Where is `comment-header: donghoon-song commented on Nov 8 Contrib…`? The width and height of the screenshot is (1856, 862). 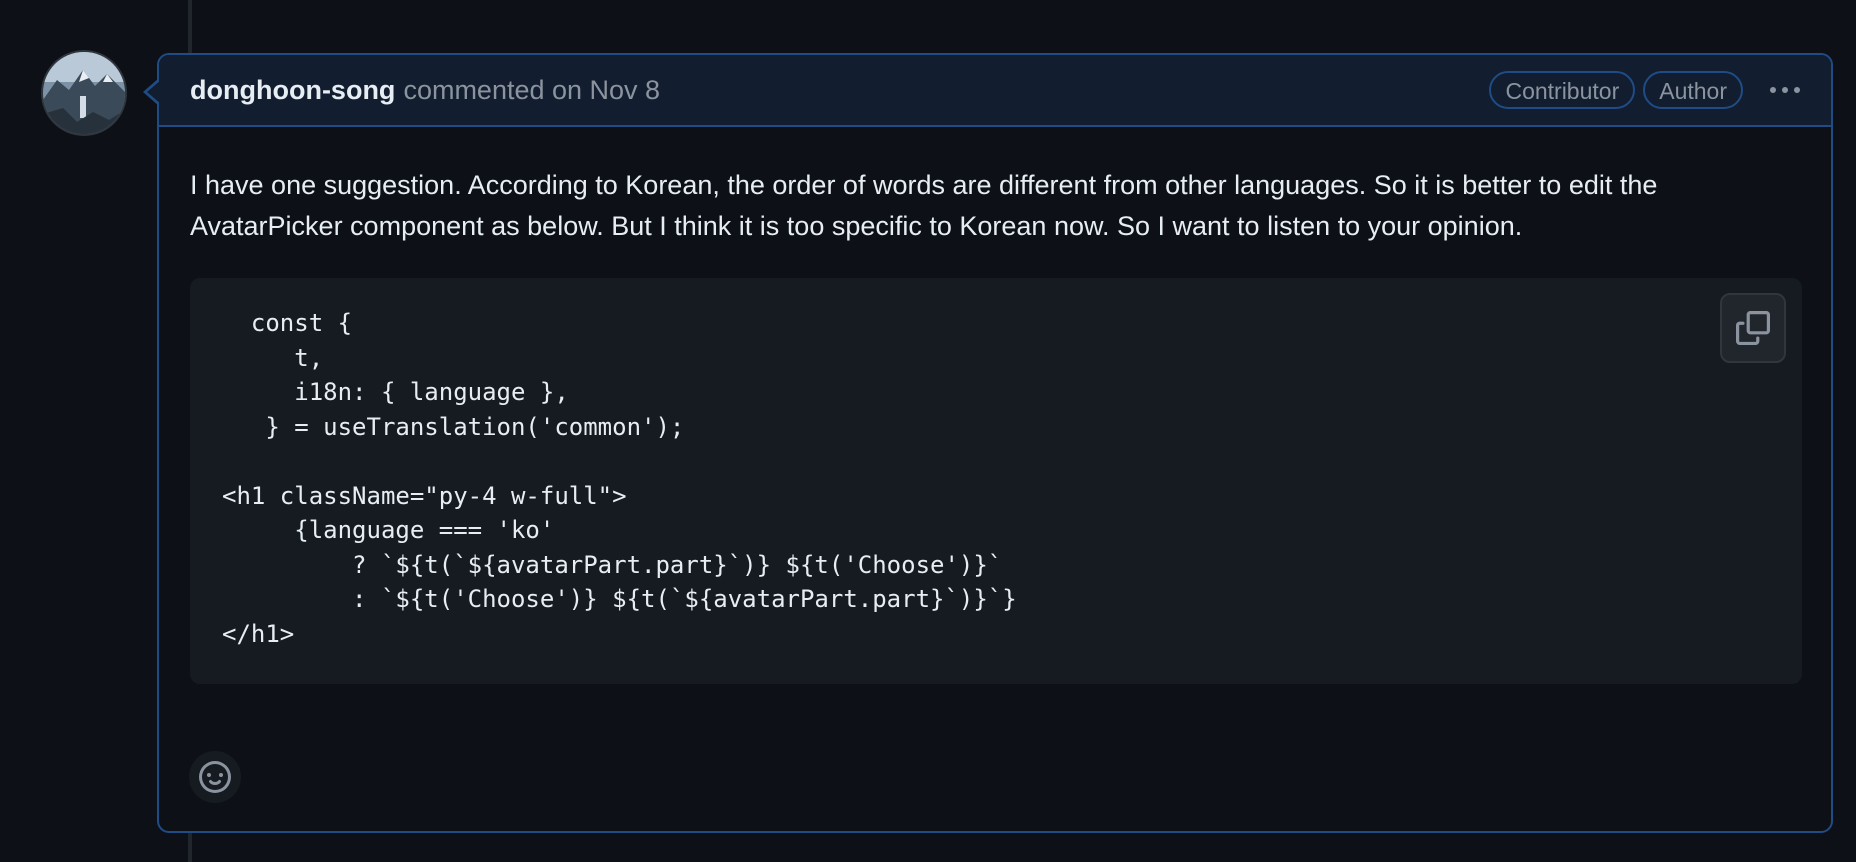 comment-header: donghoon-song commented on Nov 8 Contrib… is located at coordinates (995, 91).